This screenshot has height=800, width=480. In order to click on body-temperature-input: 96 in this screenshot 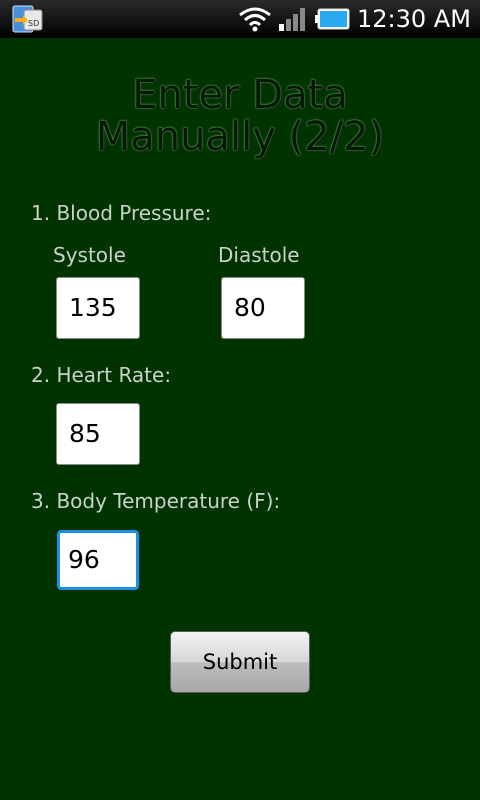, I will do `click(98, 560)`.